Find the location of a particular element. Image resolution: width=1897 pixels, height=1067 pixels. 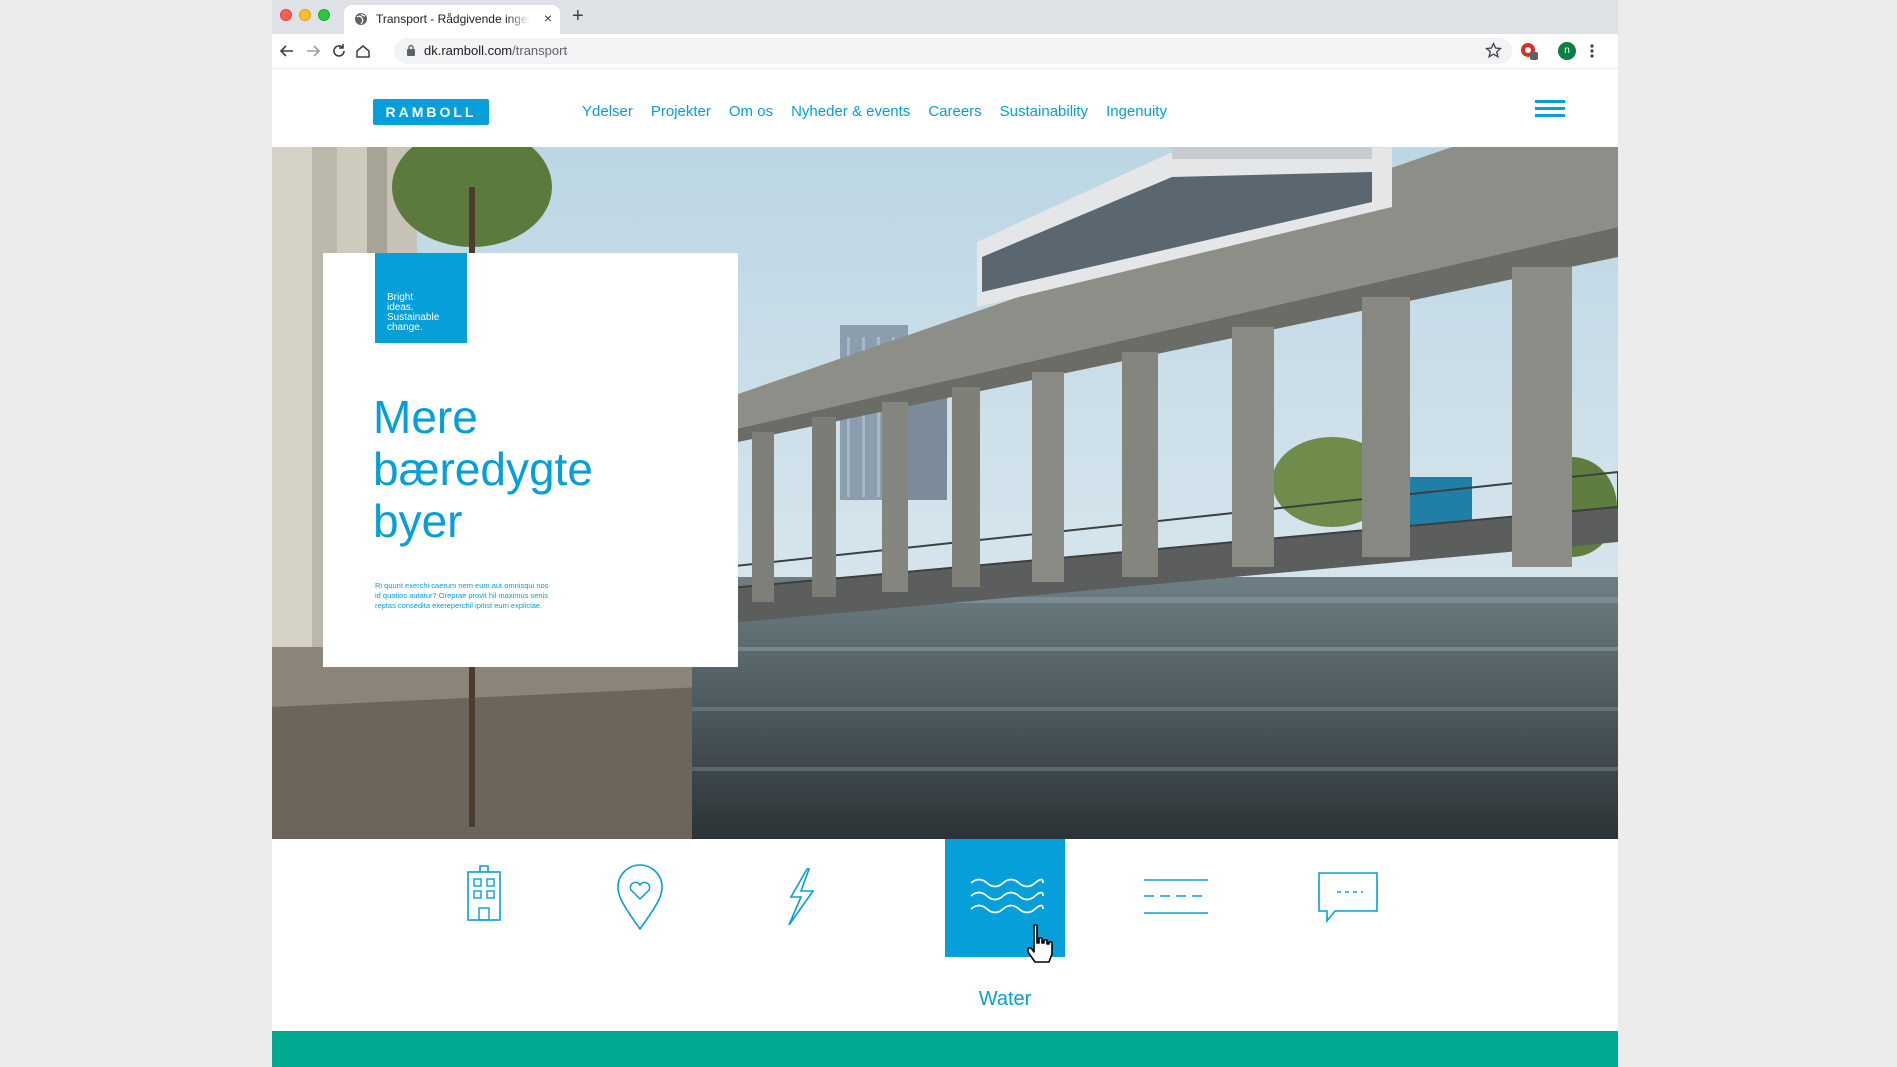

browser-toolbar: dk.ramboll.com/transport n is located at coordinates (945, 51).